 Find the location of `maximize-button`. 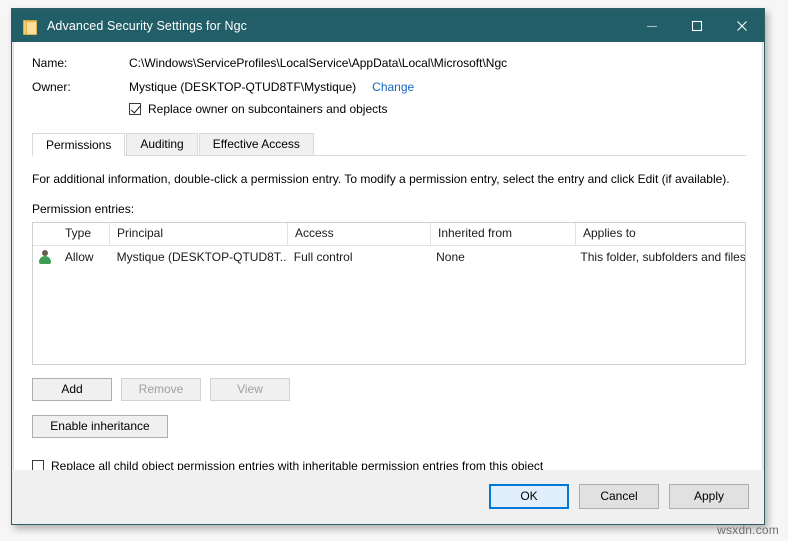

maximize-button is located at coordinates (696, 25).